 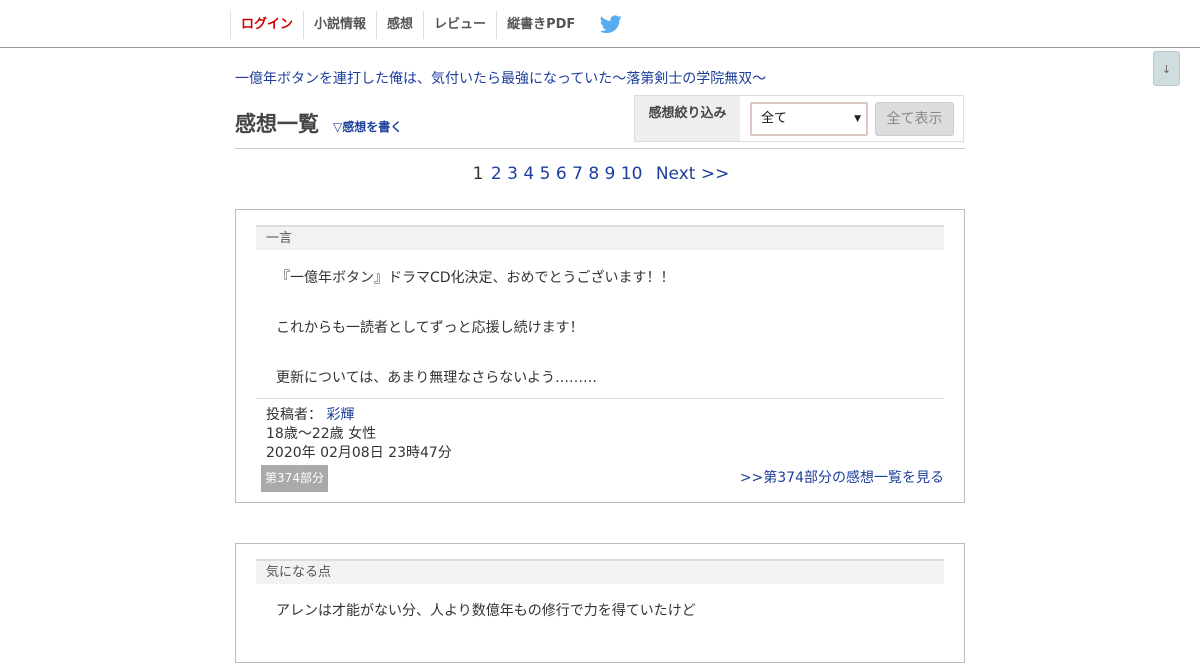 I want to click on poster-name-link: 彩輝, so click(x=340, y=415).